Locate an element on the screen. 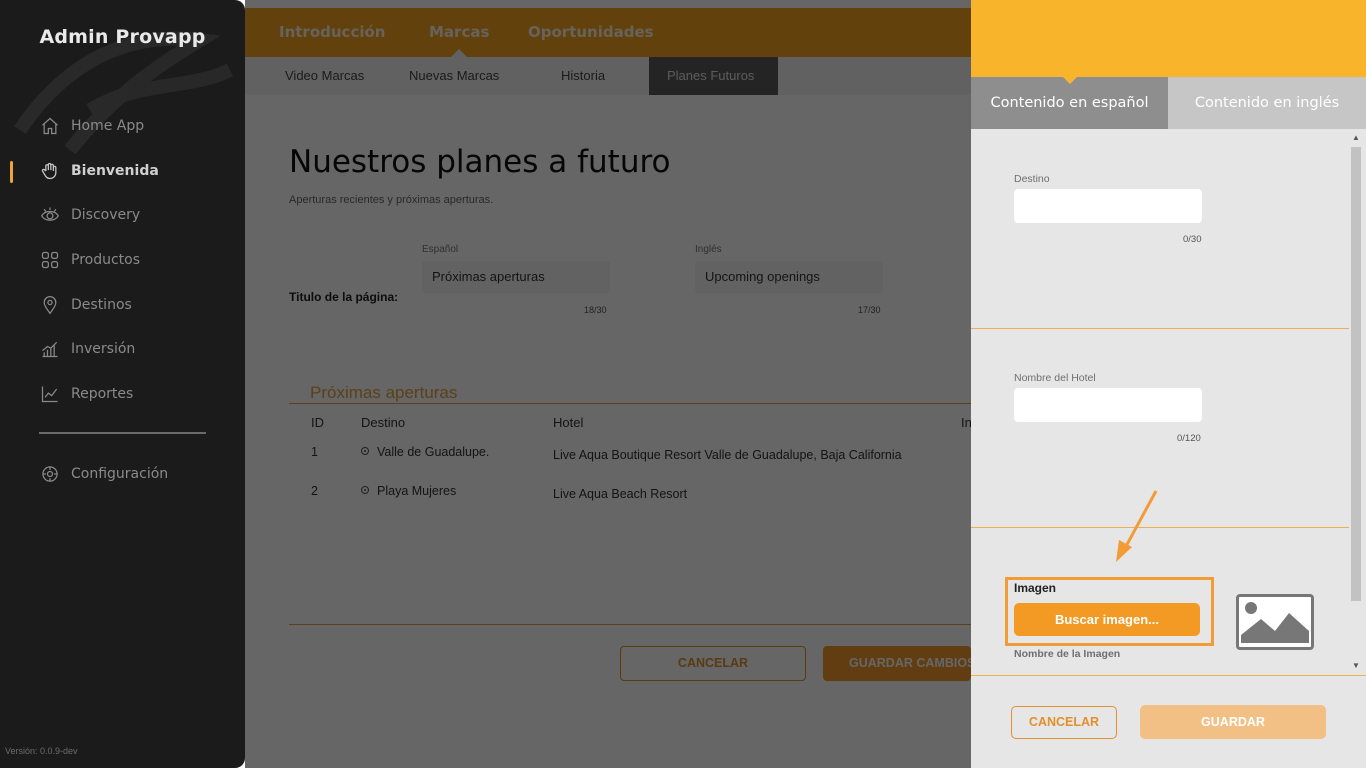 The width and height of the screenshot is (1366, 768). scroll-down-icon: ▼ is located at coordinates (1356, 665).